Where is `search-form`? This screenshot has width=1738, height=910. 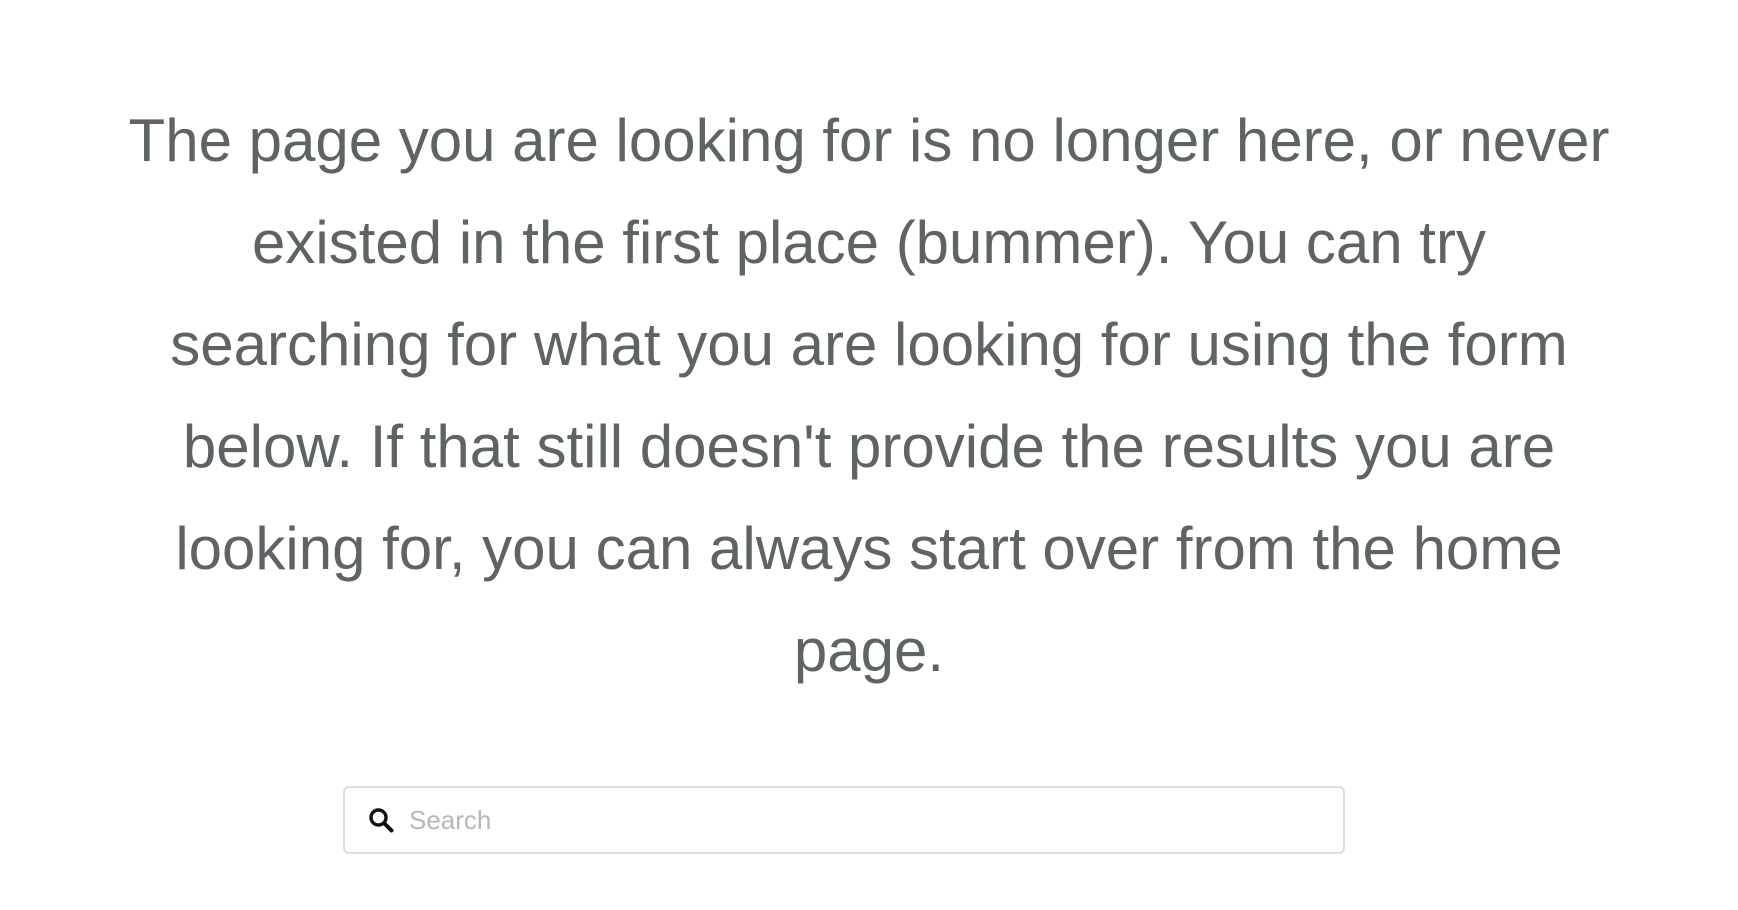
search-form is located at coordinates (844, 820).